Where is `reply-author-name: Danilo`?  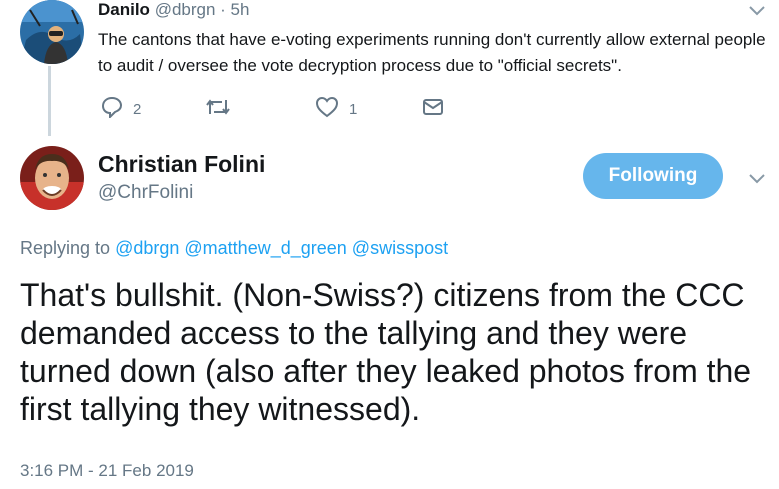 reply-author-name: Danilo is located at coordinates (124, 9).